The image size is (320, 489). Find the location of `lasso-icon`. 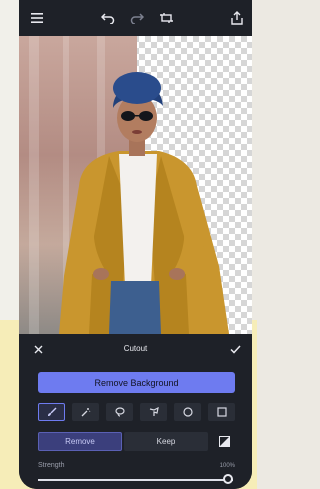

lasso-icon is located at coordinates (119, 412).